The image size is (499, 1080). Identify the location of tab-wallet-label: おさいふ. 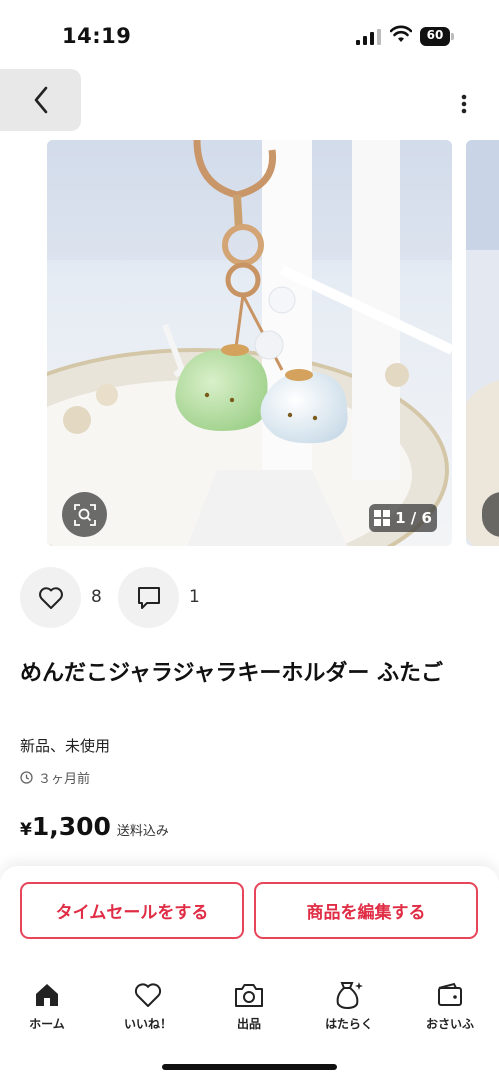
(449, 1024).